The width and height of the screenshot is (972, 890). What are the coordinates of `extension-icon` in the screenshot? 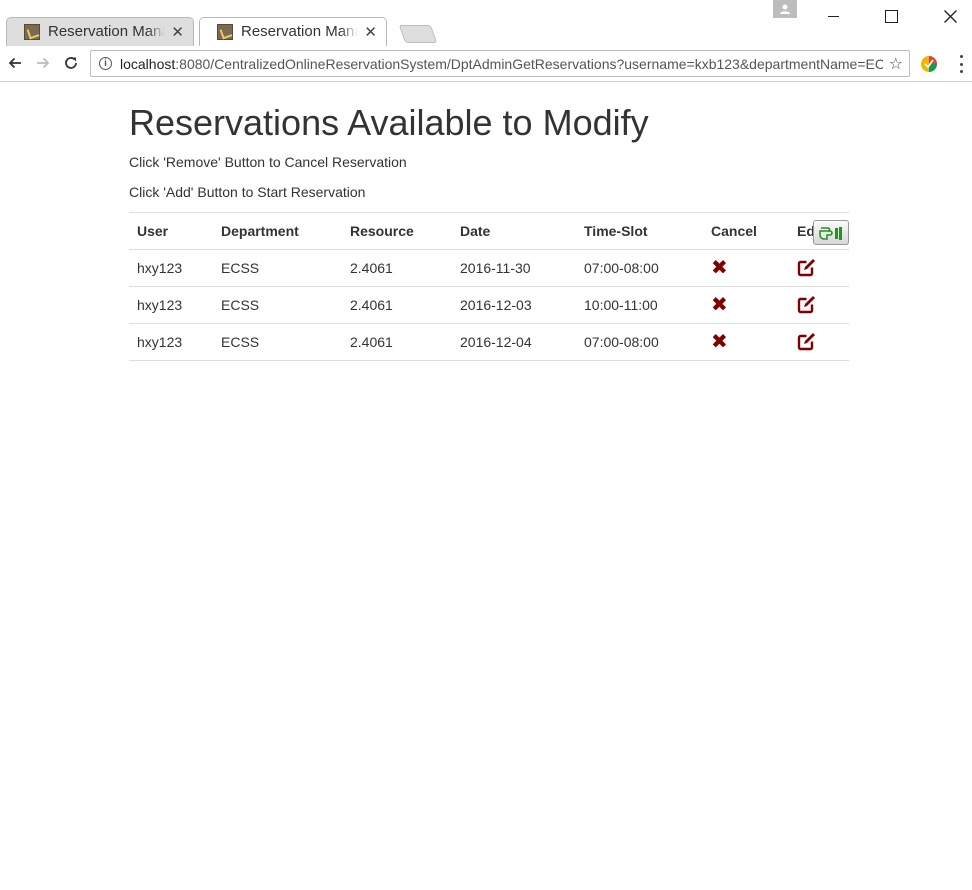 It's located at (929, 64).